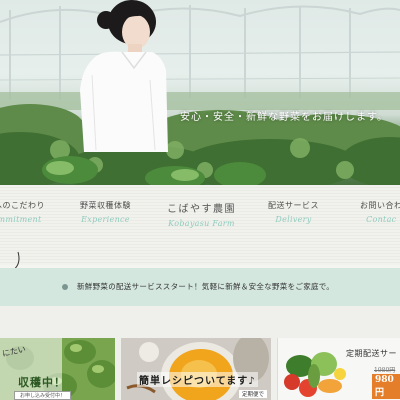  What do you see at coordinates (65, 287) in the screenshot?
I see `bullet-icon` at bounding box center [65, 287].